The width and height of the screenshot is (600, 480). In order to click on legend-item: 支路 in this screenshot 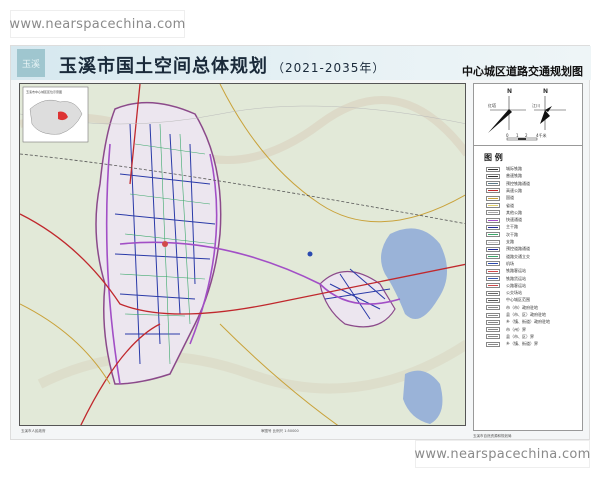, I will do `click(500, 242)`.